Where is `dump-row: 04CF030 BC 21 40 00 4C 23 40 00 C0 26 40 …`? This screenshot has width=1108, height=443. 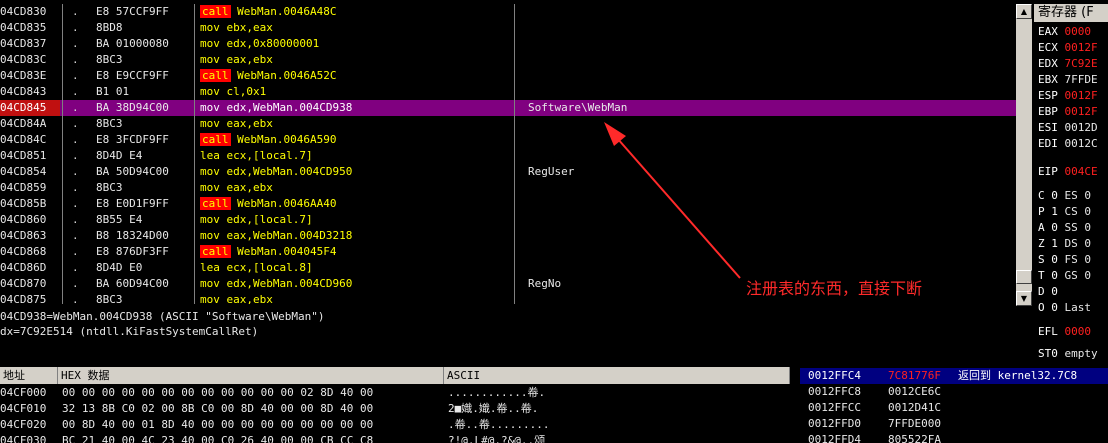 dump-row: 04CF030 BC 21 40 00 4C 23 40 00 C0 26 40 … is located at coordinates (395, 438).